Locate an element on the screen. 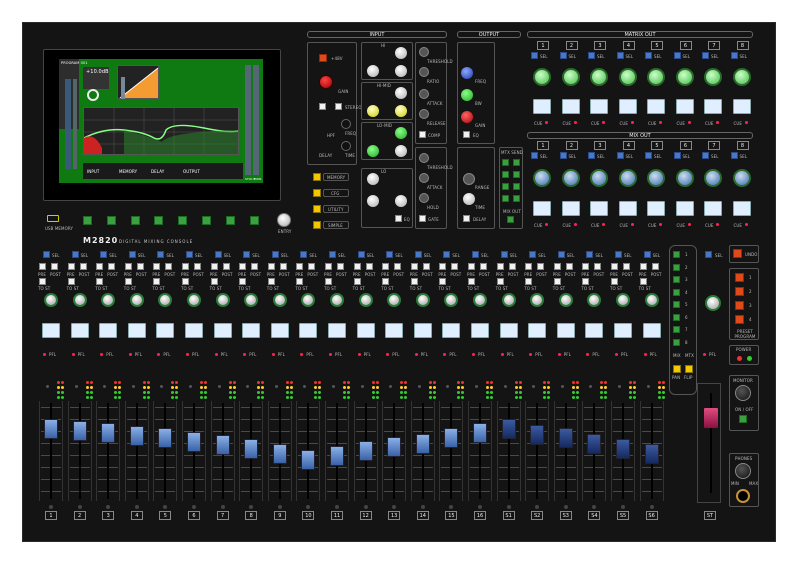  delay-time-knob is located at coordinates (346, 146).